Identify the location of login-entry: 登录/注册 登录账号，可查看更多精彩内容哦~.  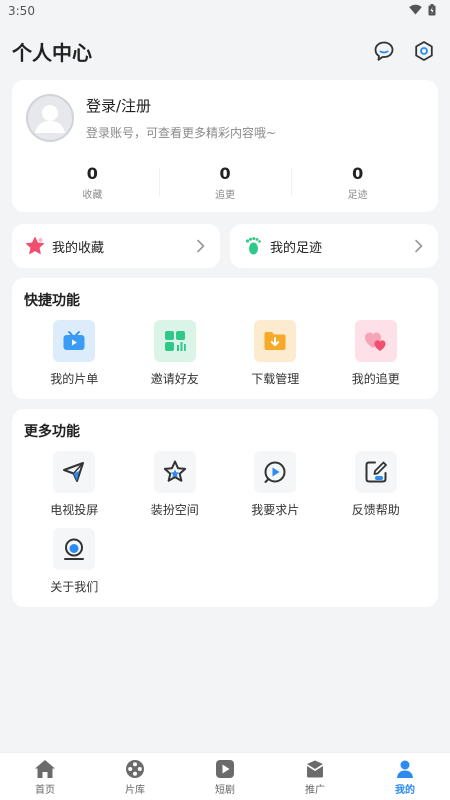
(225, 118).